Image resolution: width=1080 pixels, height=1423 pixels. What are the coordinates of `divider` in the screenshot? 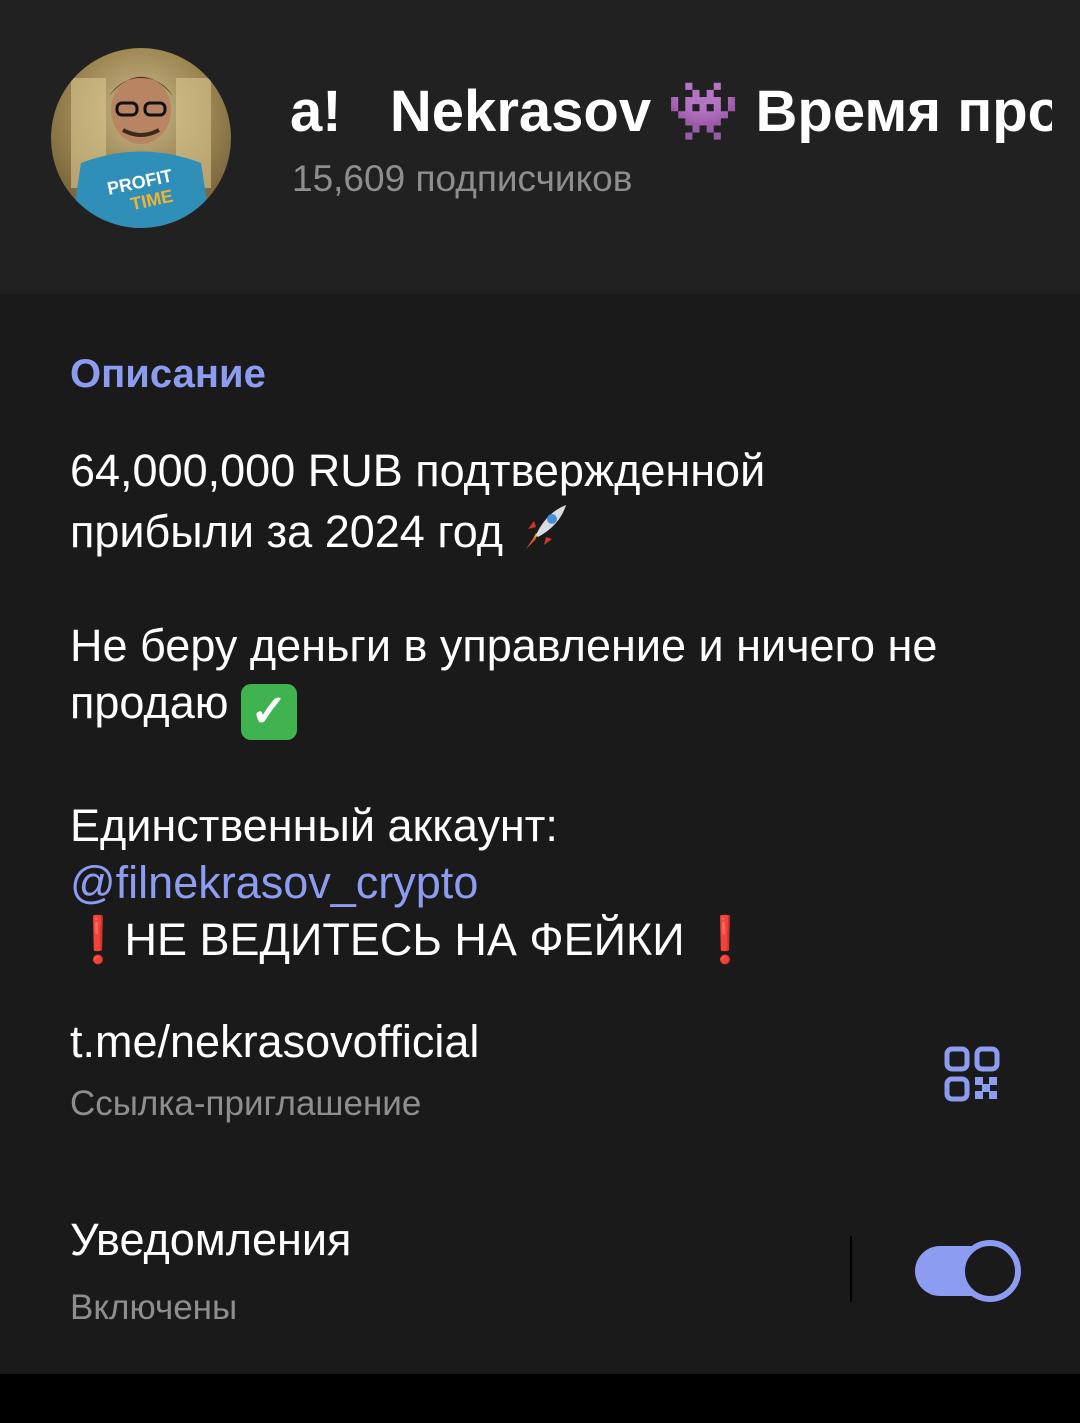 It's located at (851, 1269).